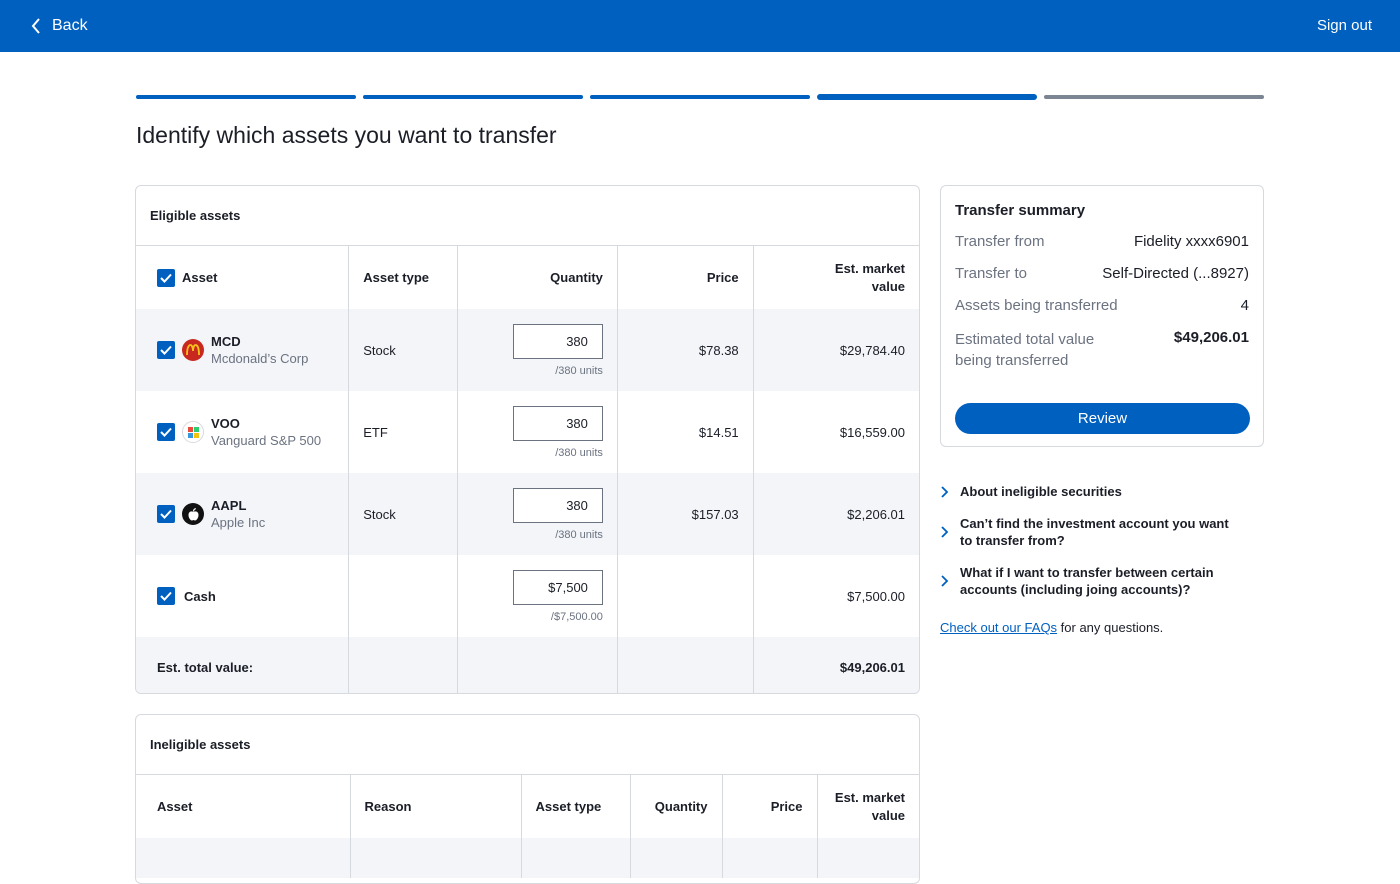 The image size is (1400, 884). Describe the element at coordinates (403, 596) in the screenshot. I see `asset-type` at that location.